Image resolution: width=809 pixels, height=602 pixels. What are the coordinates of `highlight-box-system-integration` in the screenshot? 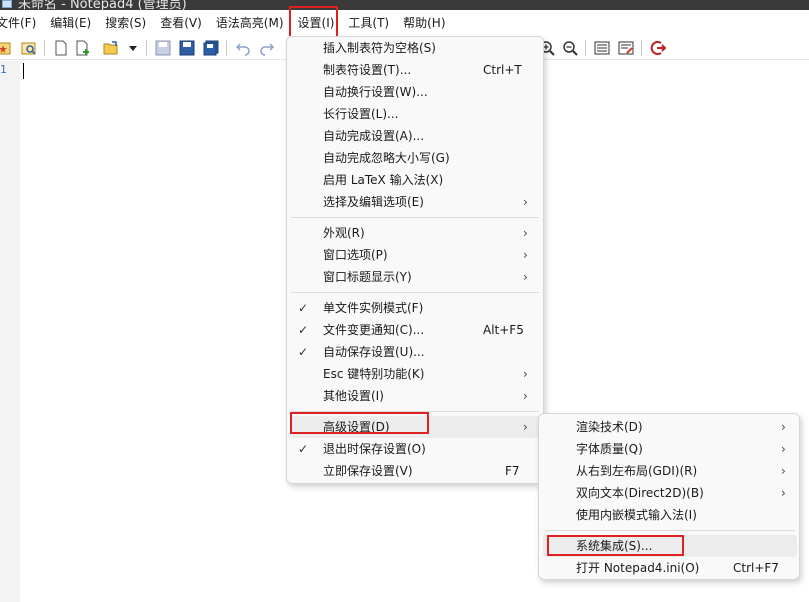 It's located at (615, 545).